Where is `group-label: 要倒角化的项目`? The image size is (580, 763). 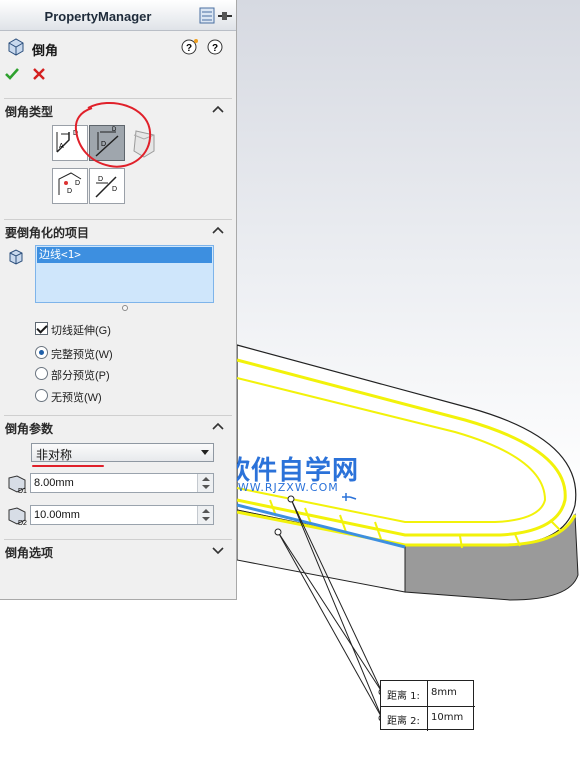
group-label: 要倒角化的项目 is located at coordinates (47, 233).